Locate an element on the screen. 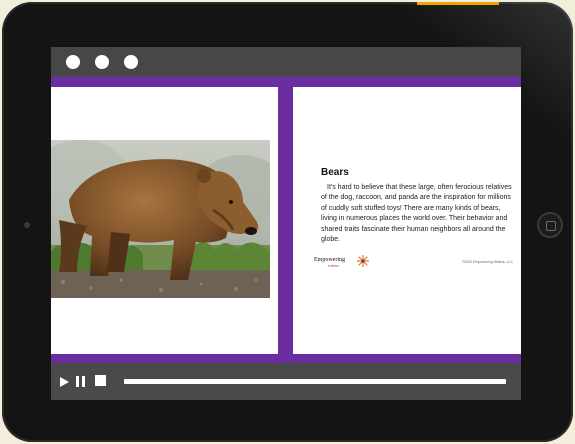 This screenshot has width=575, height=444. top-border is located at coordinates (286, 82).